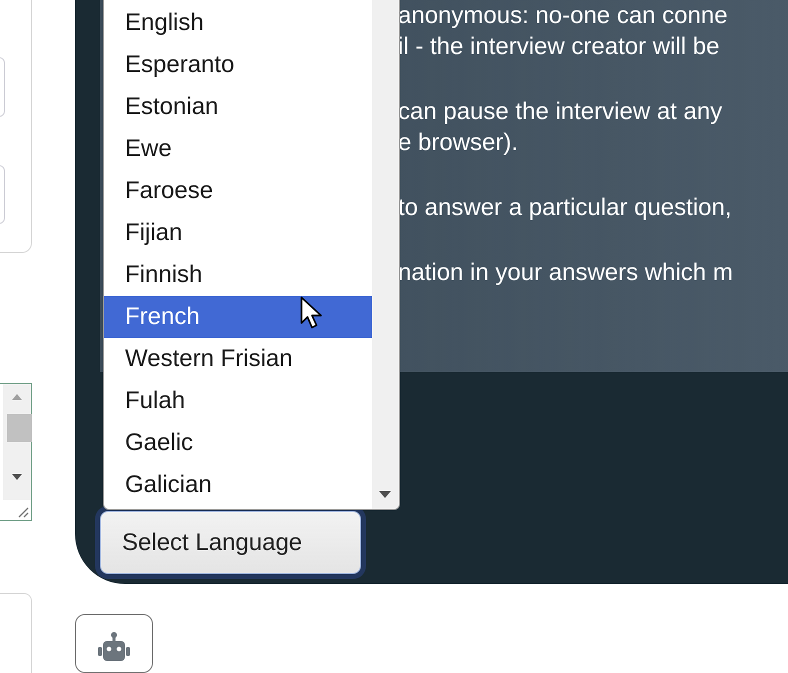  Describe the element at coordinates (238, 401) in the screenshot. I see `language-option: Fulah` at that location.